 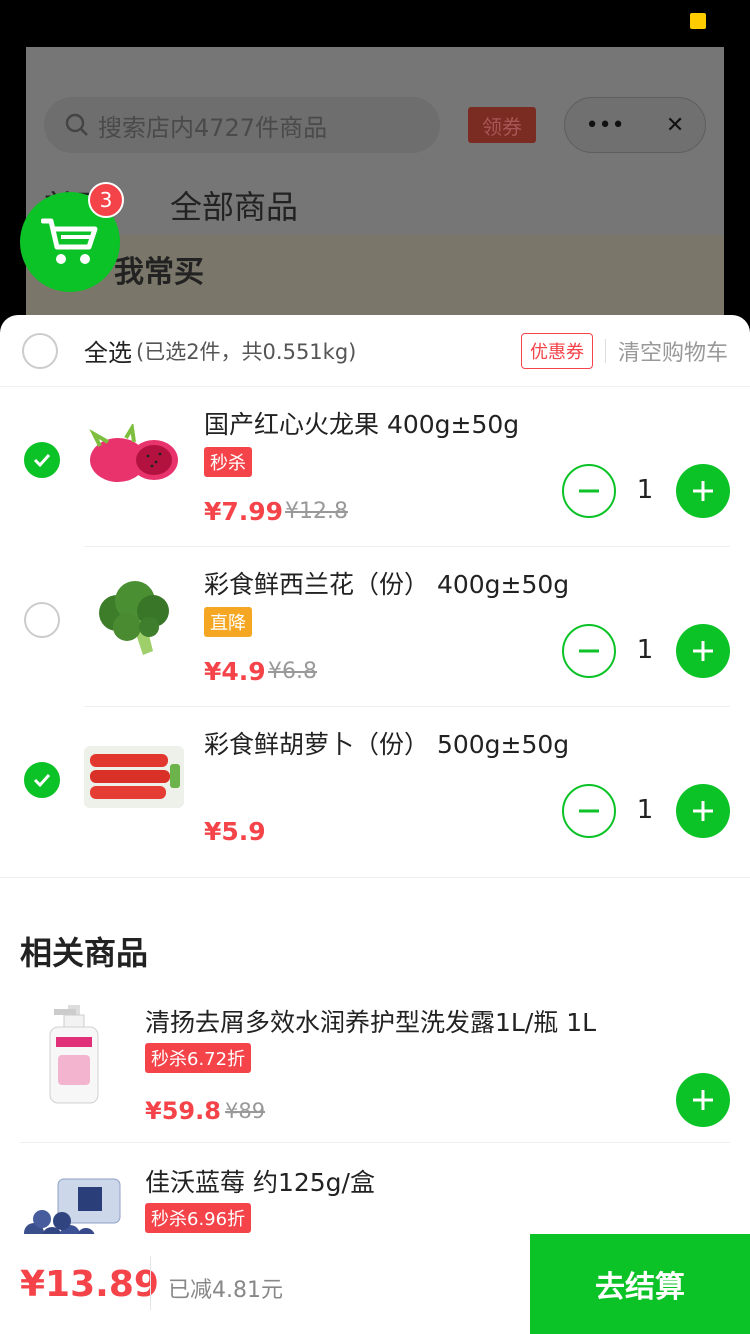 I want to click on store-search-bar: 搜索店内4727件商品, so click(x=242, y=125).